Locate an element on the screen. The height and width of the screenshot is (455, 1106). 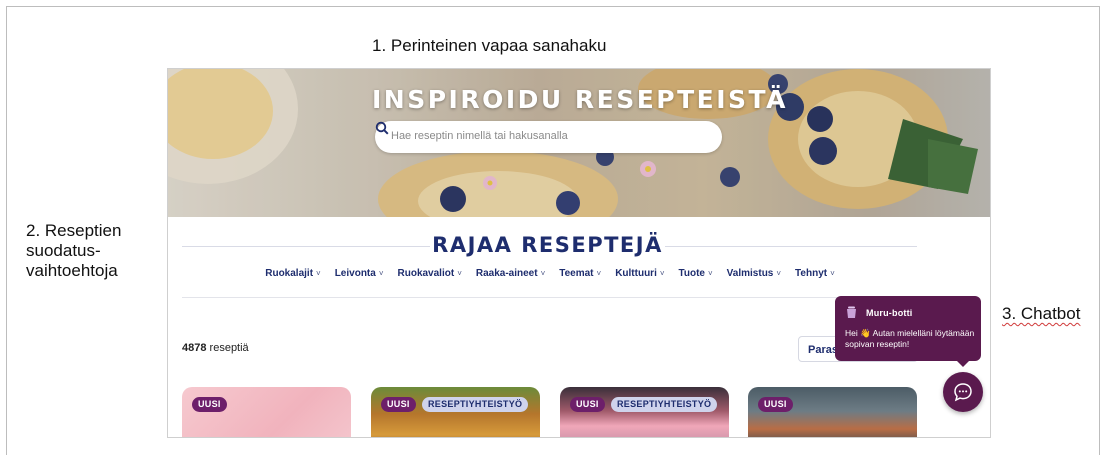
result-count: 4878 reseptiä is located at coordinates (215, 348).